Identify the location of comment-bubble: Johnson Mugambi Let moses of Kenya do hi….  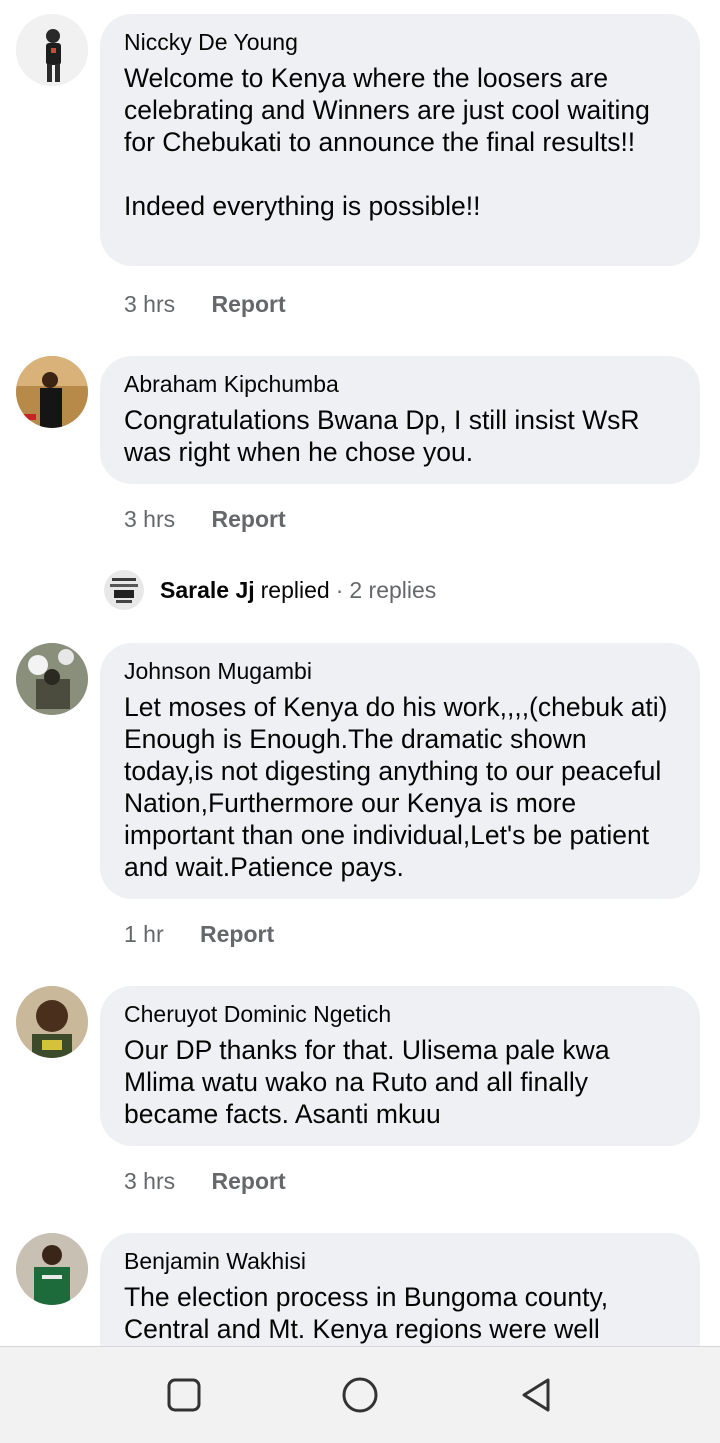
(400, 771).